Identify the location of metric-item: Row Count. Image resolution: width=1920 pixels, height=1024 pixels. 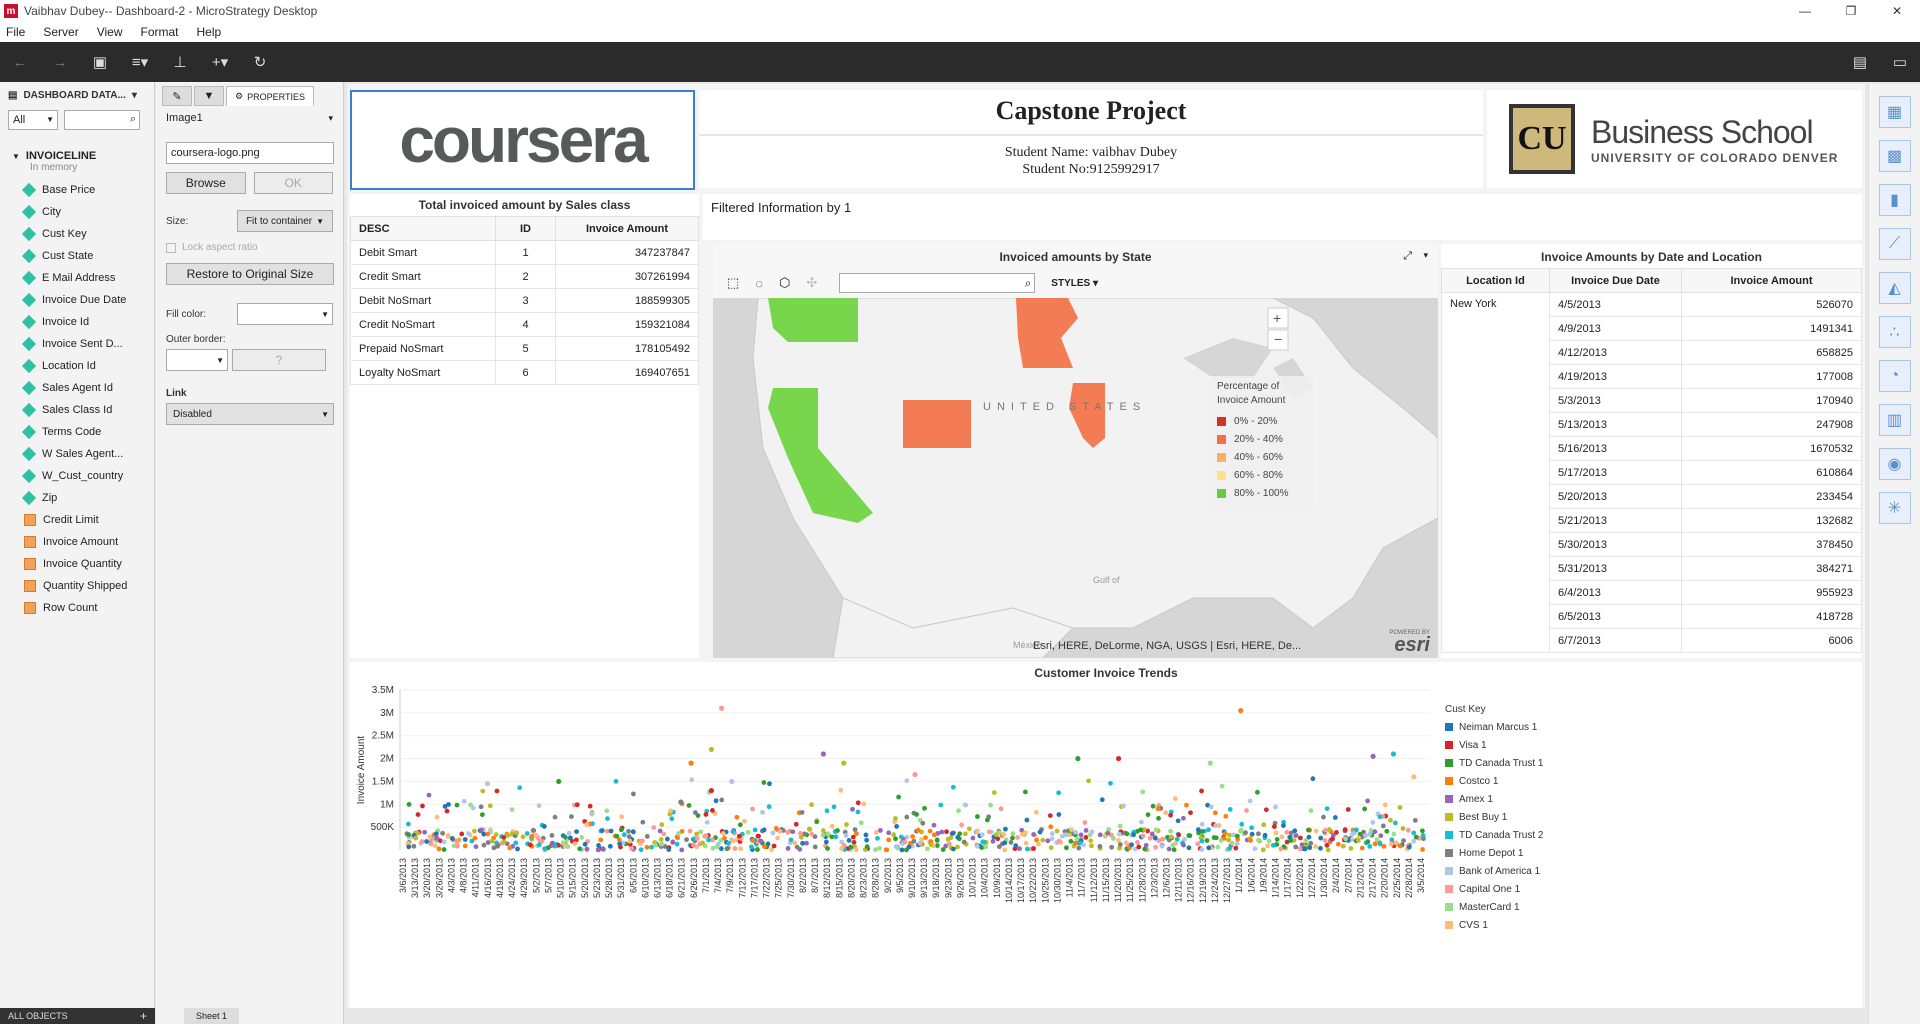
(77, 608).